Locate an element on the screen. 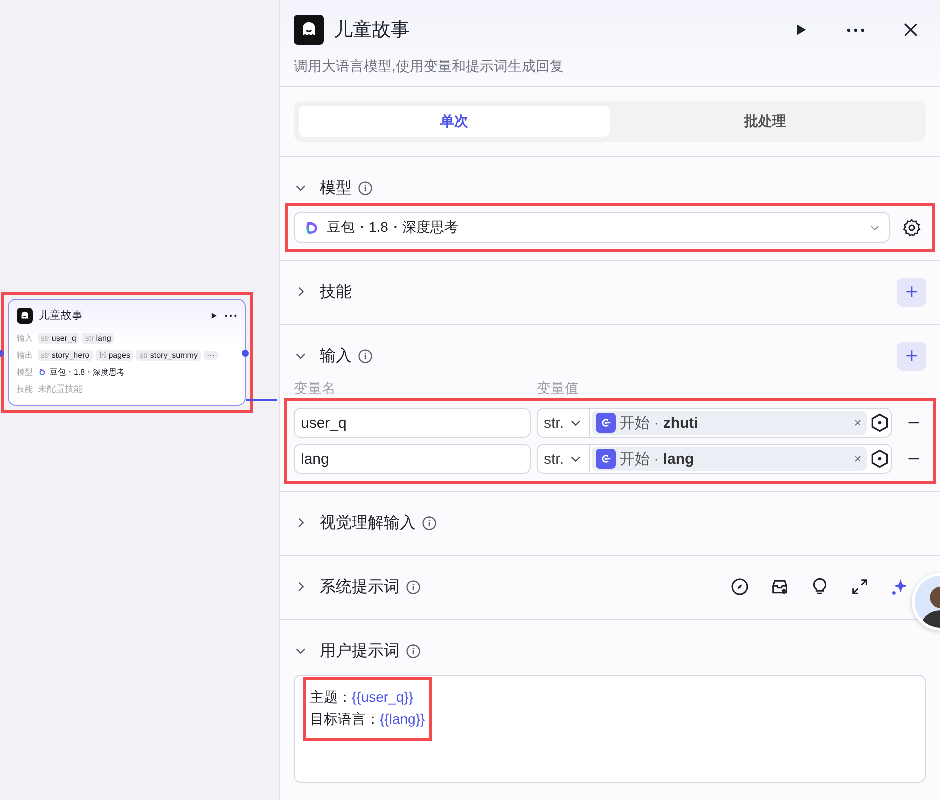  empty-text: 未配置技能 is located at coordinates (60, 389).